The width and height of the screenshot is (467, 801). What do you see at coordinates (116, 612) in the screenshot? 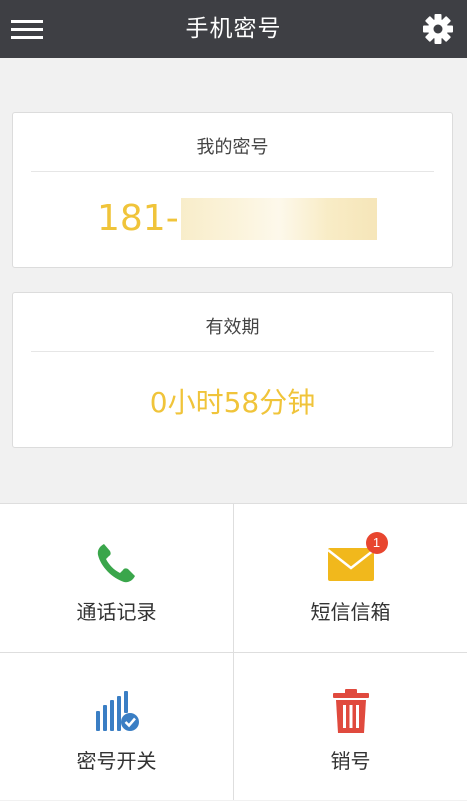
I see `call-log-label: 通话记录` at bounding box center [116, 612].